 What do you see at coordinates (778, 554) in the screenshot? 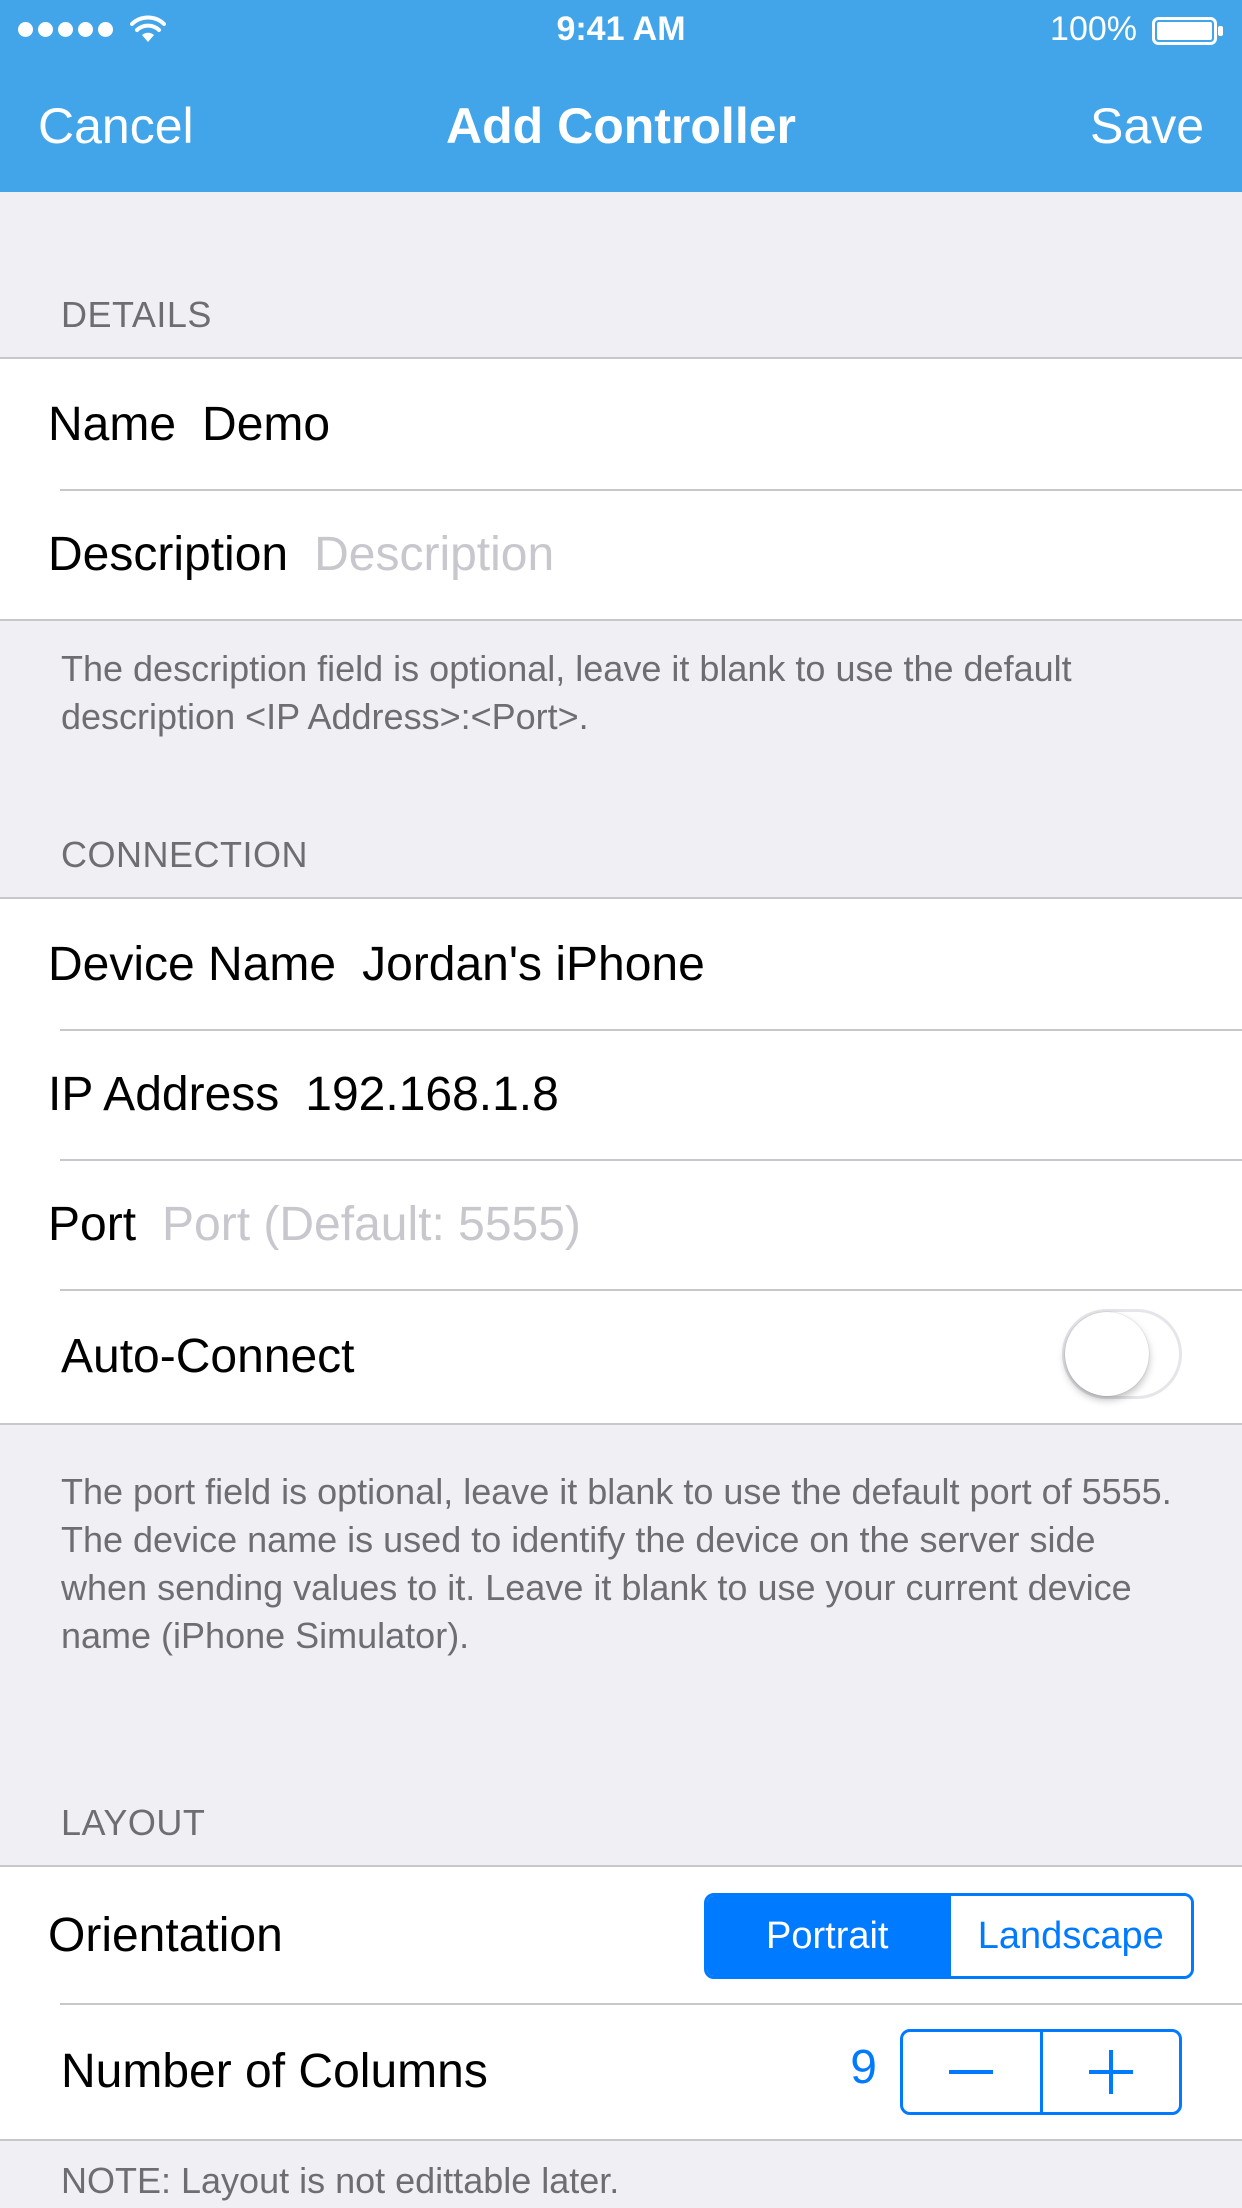
I see `description-field` at bounding box center [778, 554].